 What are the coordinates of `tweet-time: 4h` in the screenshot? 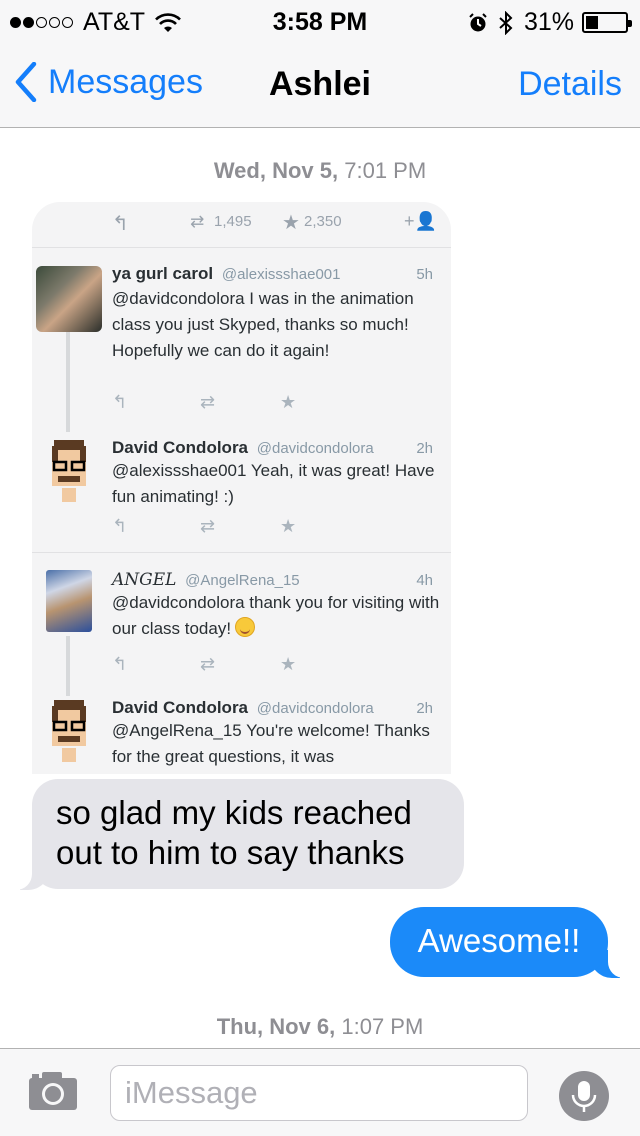 It's located at (424, 580).